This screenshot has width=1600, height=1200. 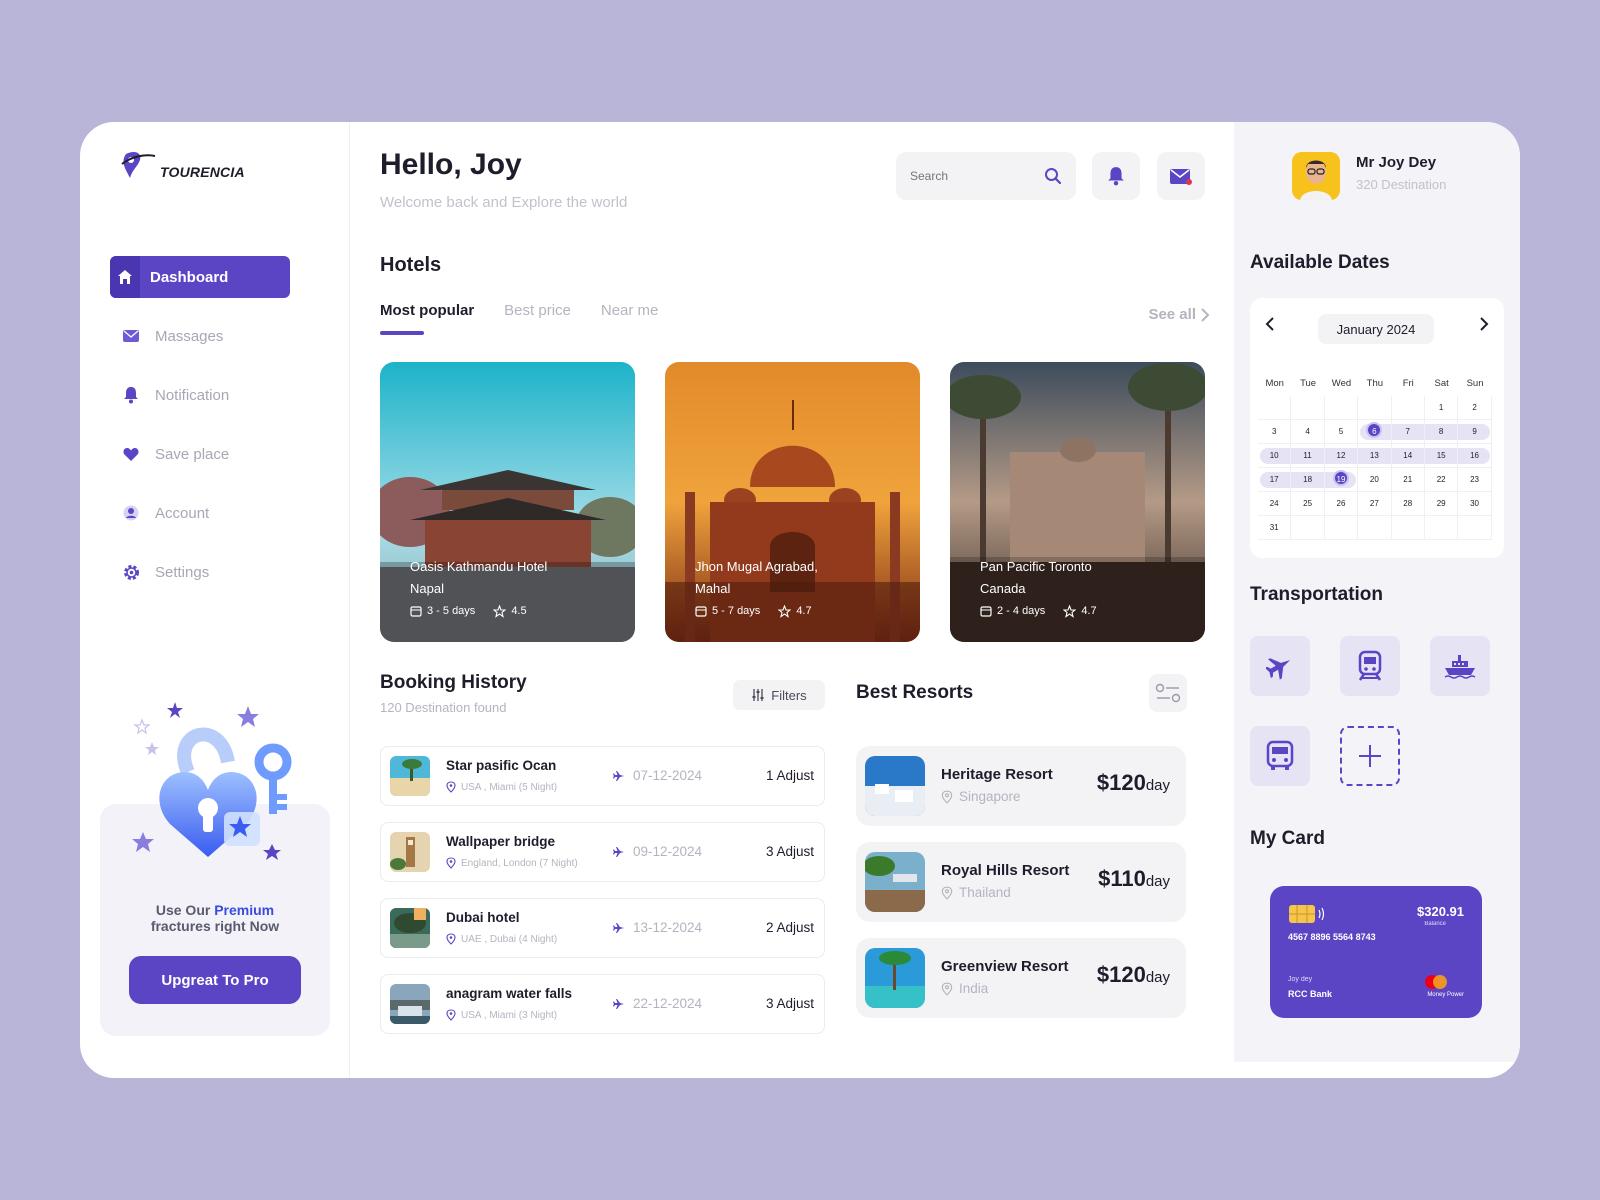 What do you see at coordinates (1376, 329) in the screenshot?
I see `calendar-month: January 2024` at bounding box center [1376, 329].